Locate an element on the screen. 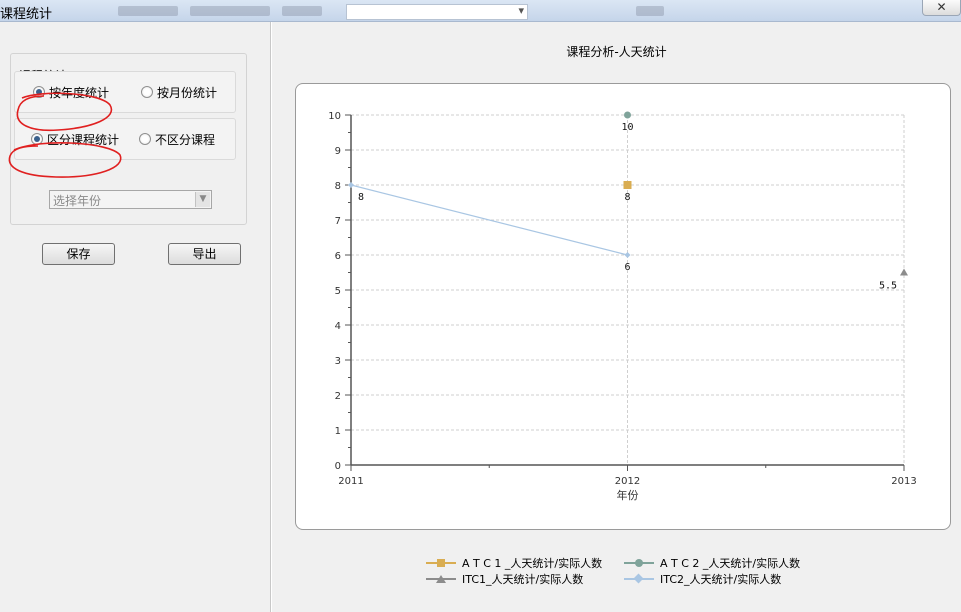 The height and width of the screenshot is (612, 961). y-tick-label: 9 is located at coordinates (338, 151).